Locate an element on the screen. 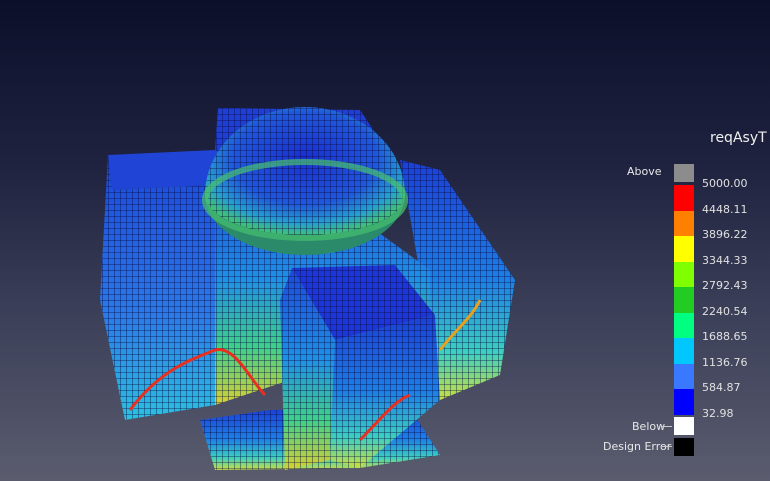  legend-value-label: 3344.33 is located at coordinates (725, 260).